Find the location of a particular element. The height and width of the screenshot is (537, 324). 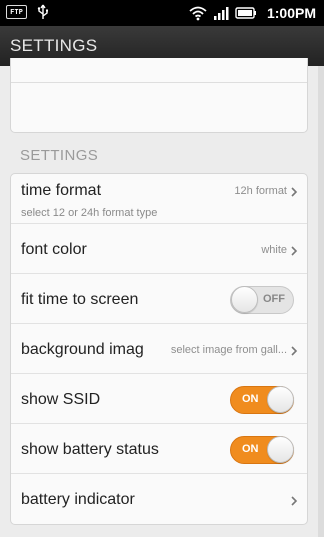

toggle-label: OFF is located at coordinates (274, 299).